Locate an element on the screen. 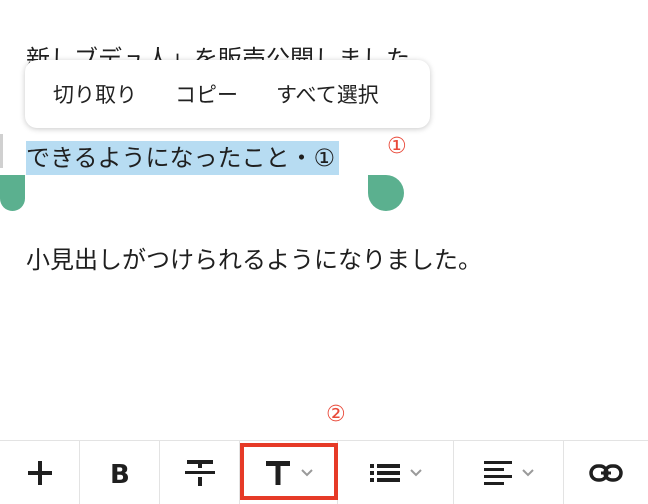 The height and width of the screenshot is (504, 648). menu-item-select-all: すべて選択 is located at coordinates (327, 94).